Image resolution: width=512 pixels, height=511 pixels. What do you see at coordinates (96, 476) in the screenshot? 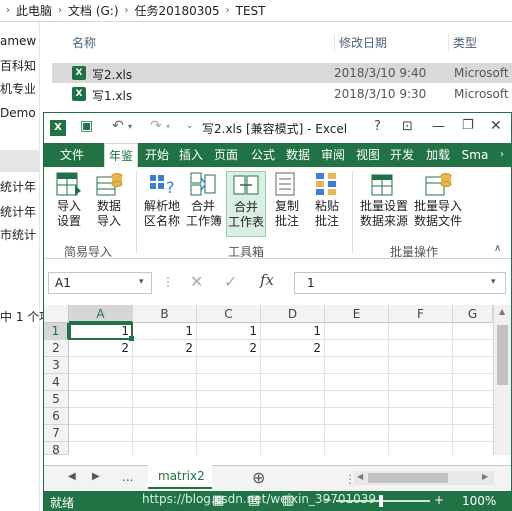
I see `next-sheet-icon: ▶` at bounding box center [96, 476].